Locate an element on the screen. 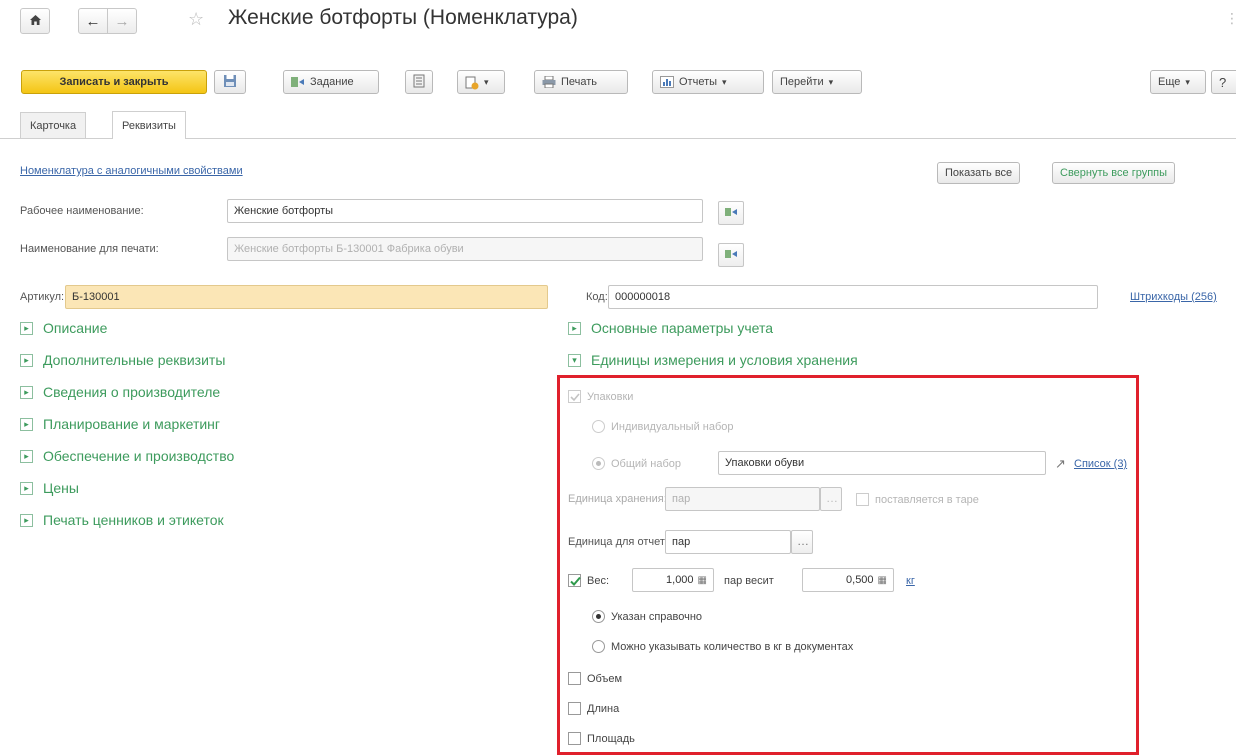 This screenshot has height=755, width=1236. individual-set-option: Индивидуальный набор is located at coordinates (663, 426).